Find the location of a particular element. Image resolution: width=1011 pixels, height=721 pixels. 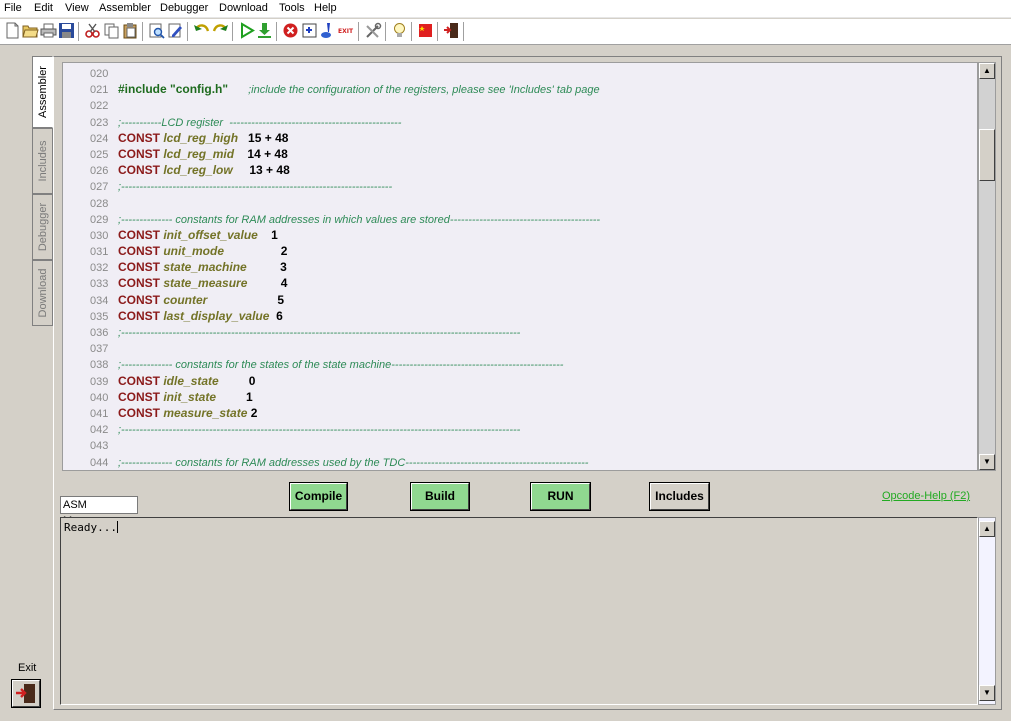

code-token-id: init_state is located at coordinates (190, 396).